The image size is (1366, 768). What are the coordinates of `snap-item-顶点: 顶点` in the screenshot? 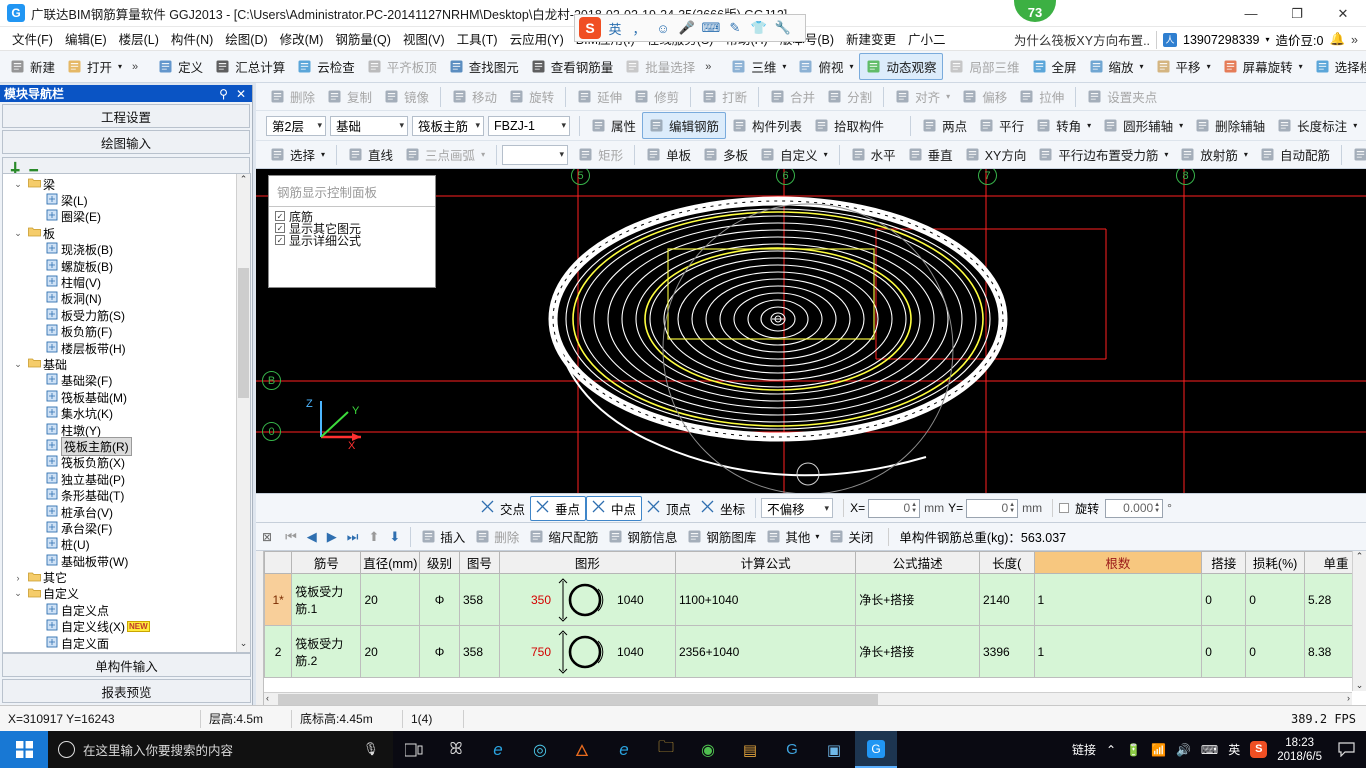 It's located at (669, 508).